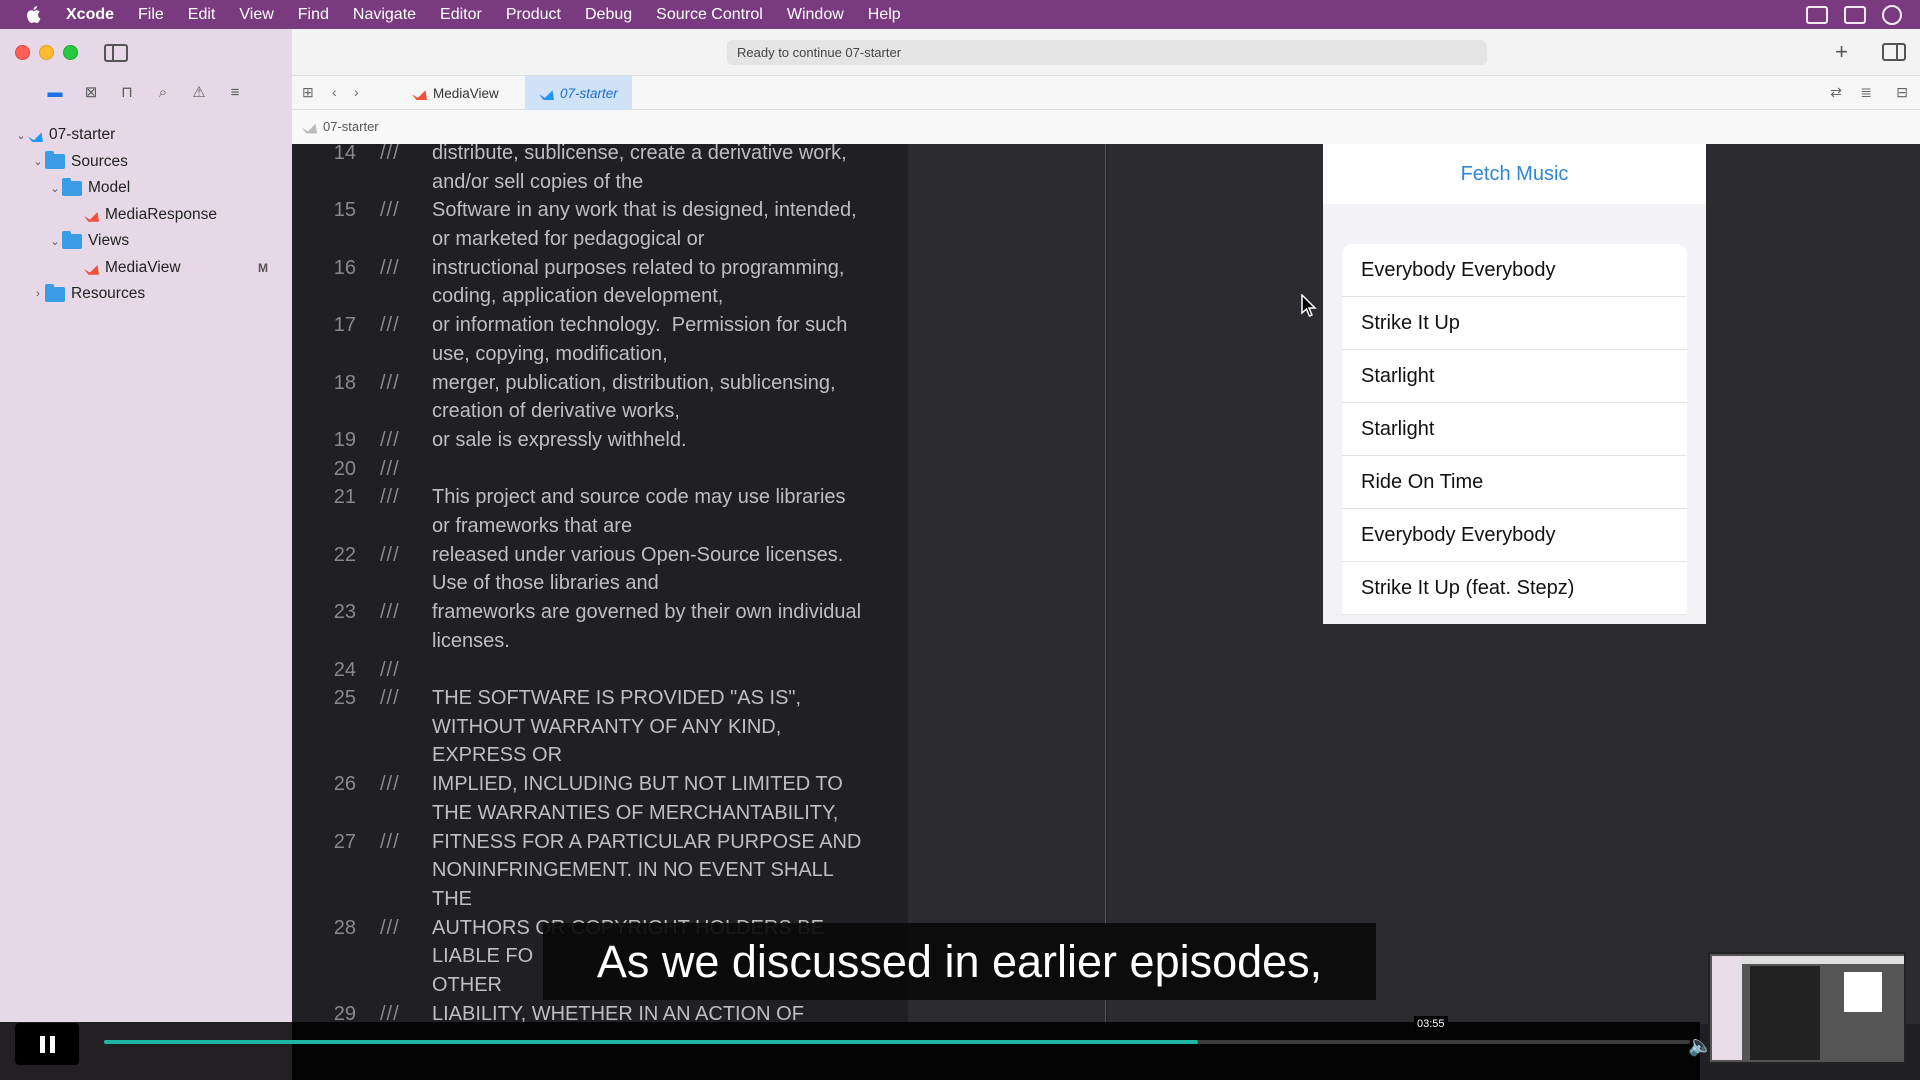 This screenshot has width=1920, height=1080. Describe the element at coordinates (466, 93) in the screenshot. I see `tab-label: MediaView` at that location.